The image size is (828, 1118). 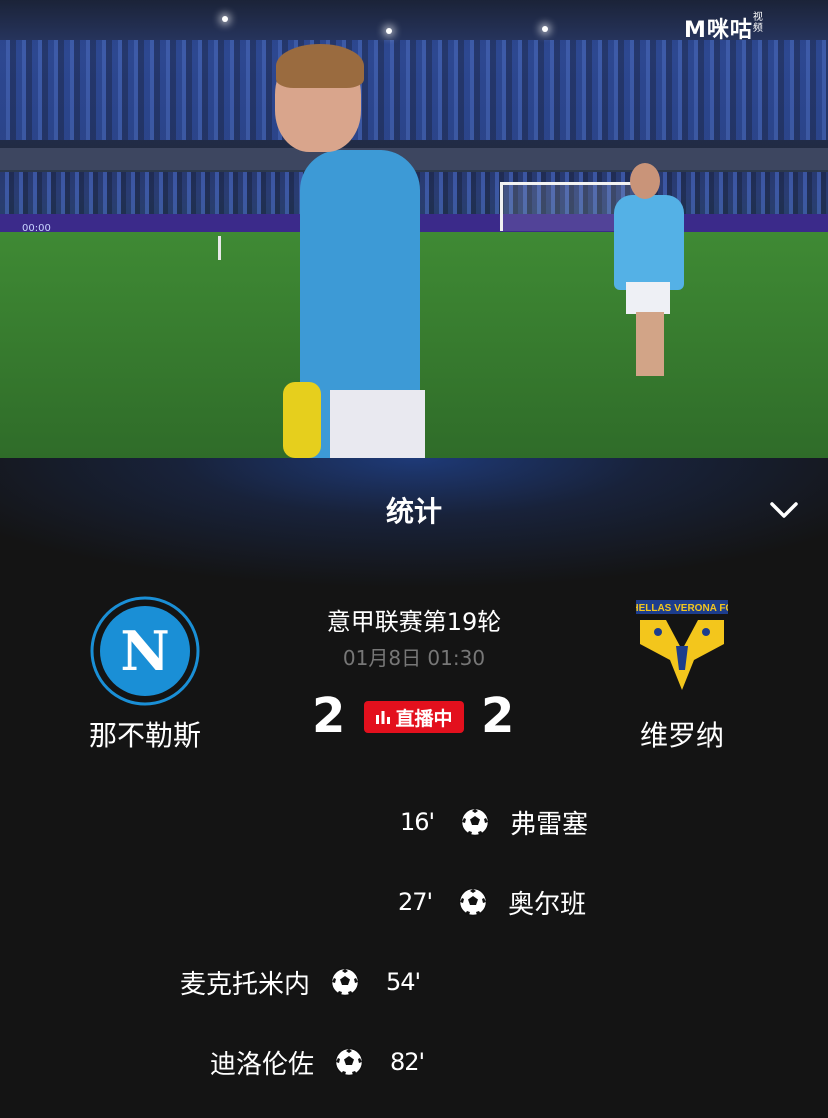 I want to click on verona-logo-icon: HELLAS VERONA FC, so click(x=682, y=645).